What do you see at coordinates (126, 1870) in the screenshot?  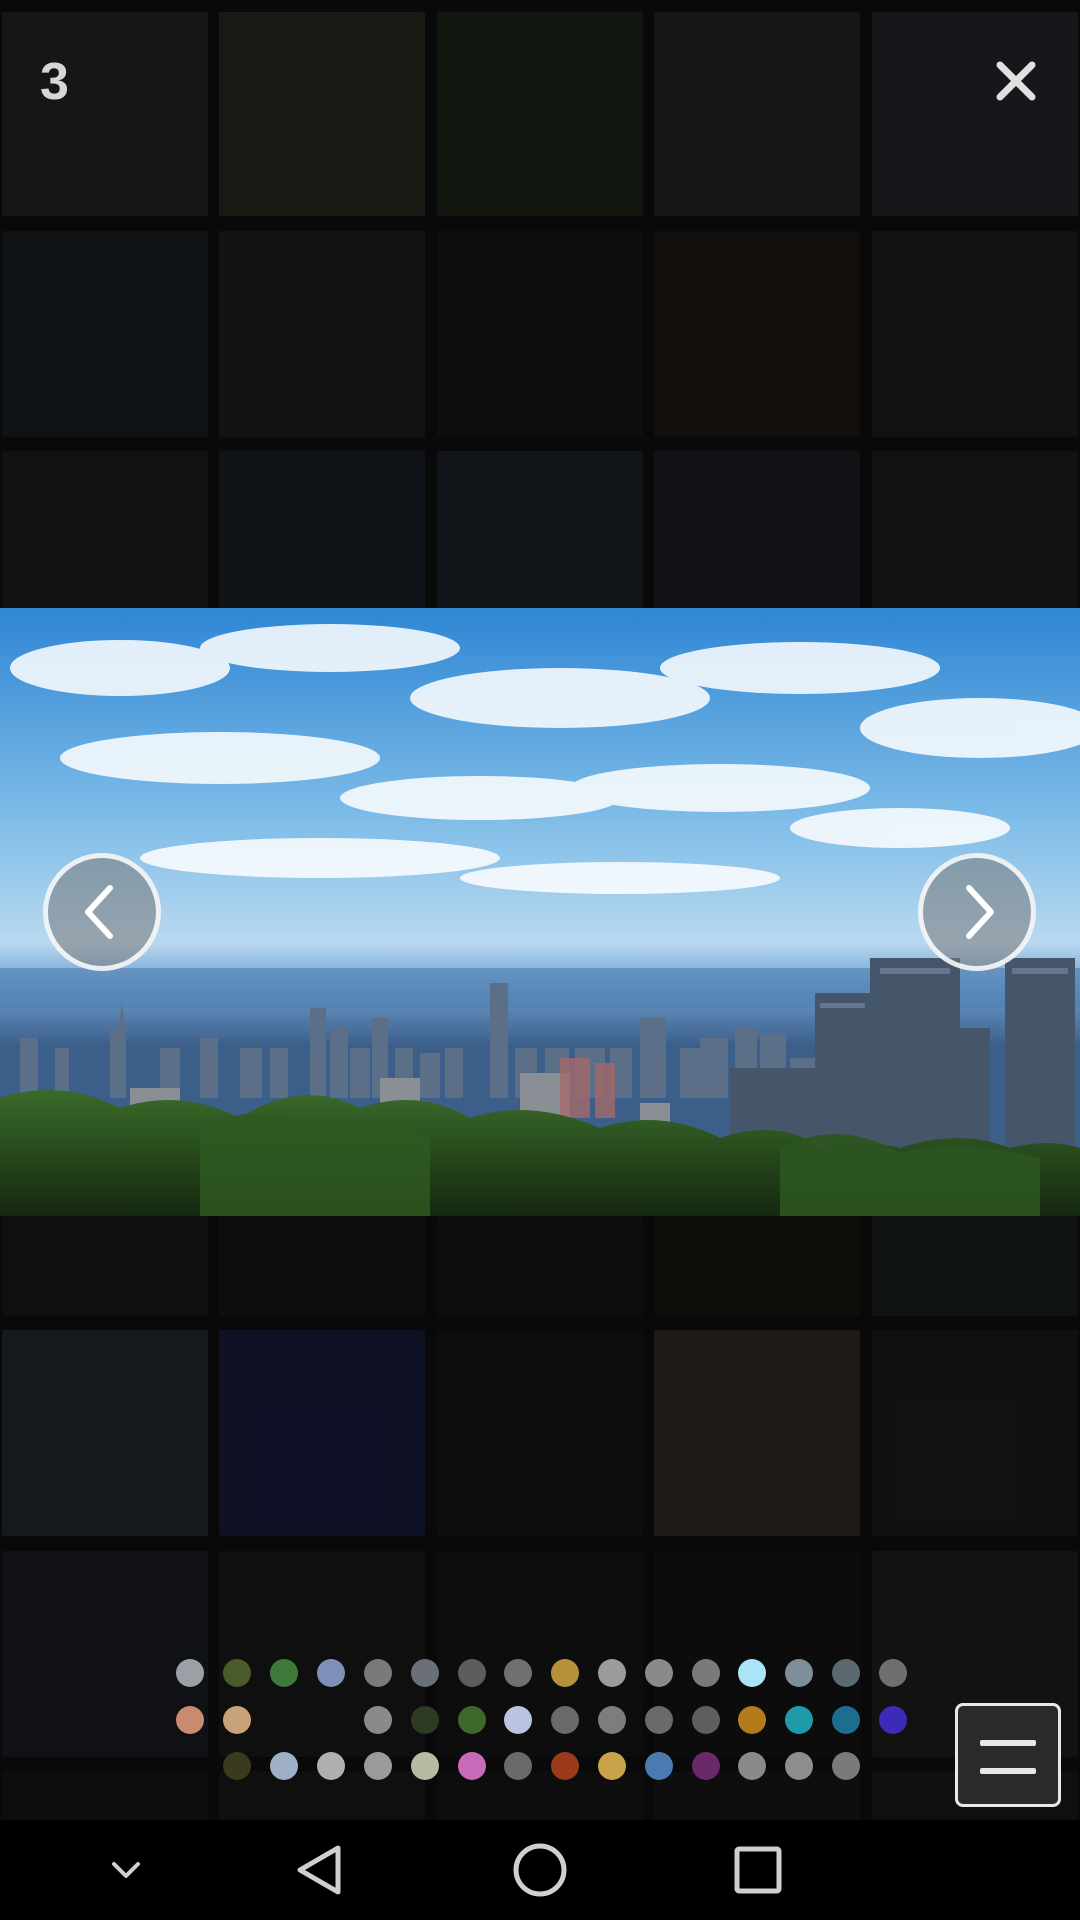 I see `chevron-down-icon` at bounding box center [126, 1870].